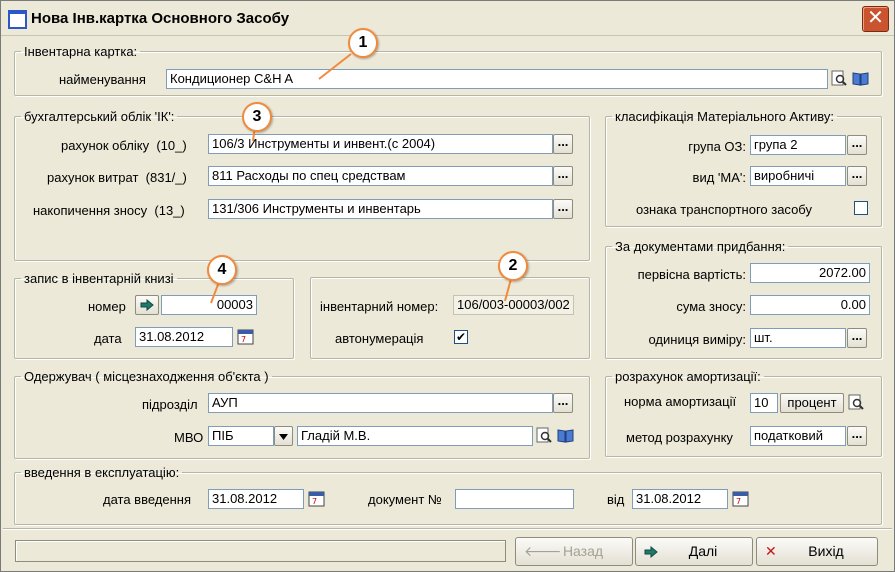  Describe the element at coordinates (679, 437) in the screenshot. I see `method-label: метод розрахунку` at that location.